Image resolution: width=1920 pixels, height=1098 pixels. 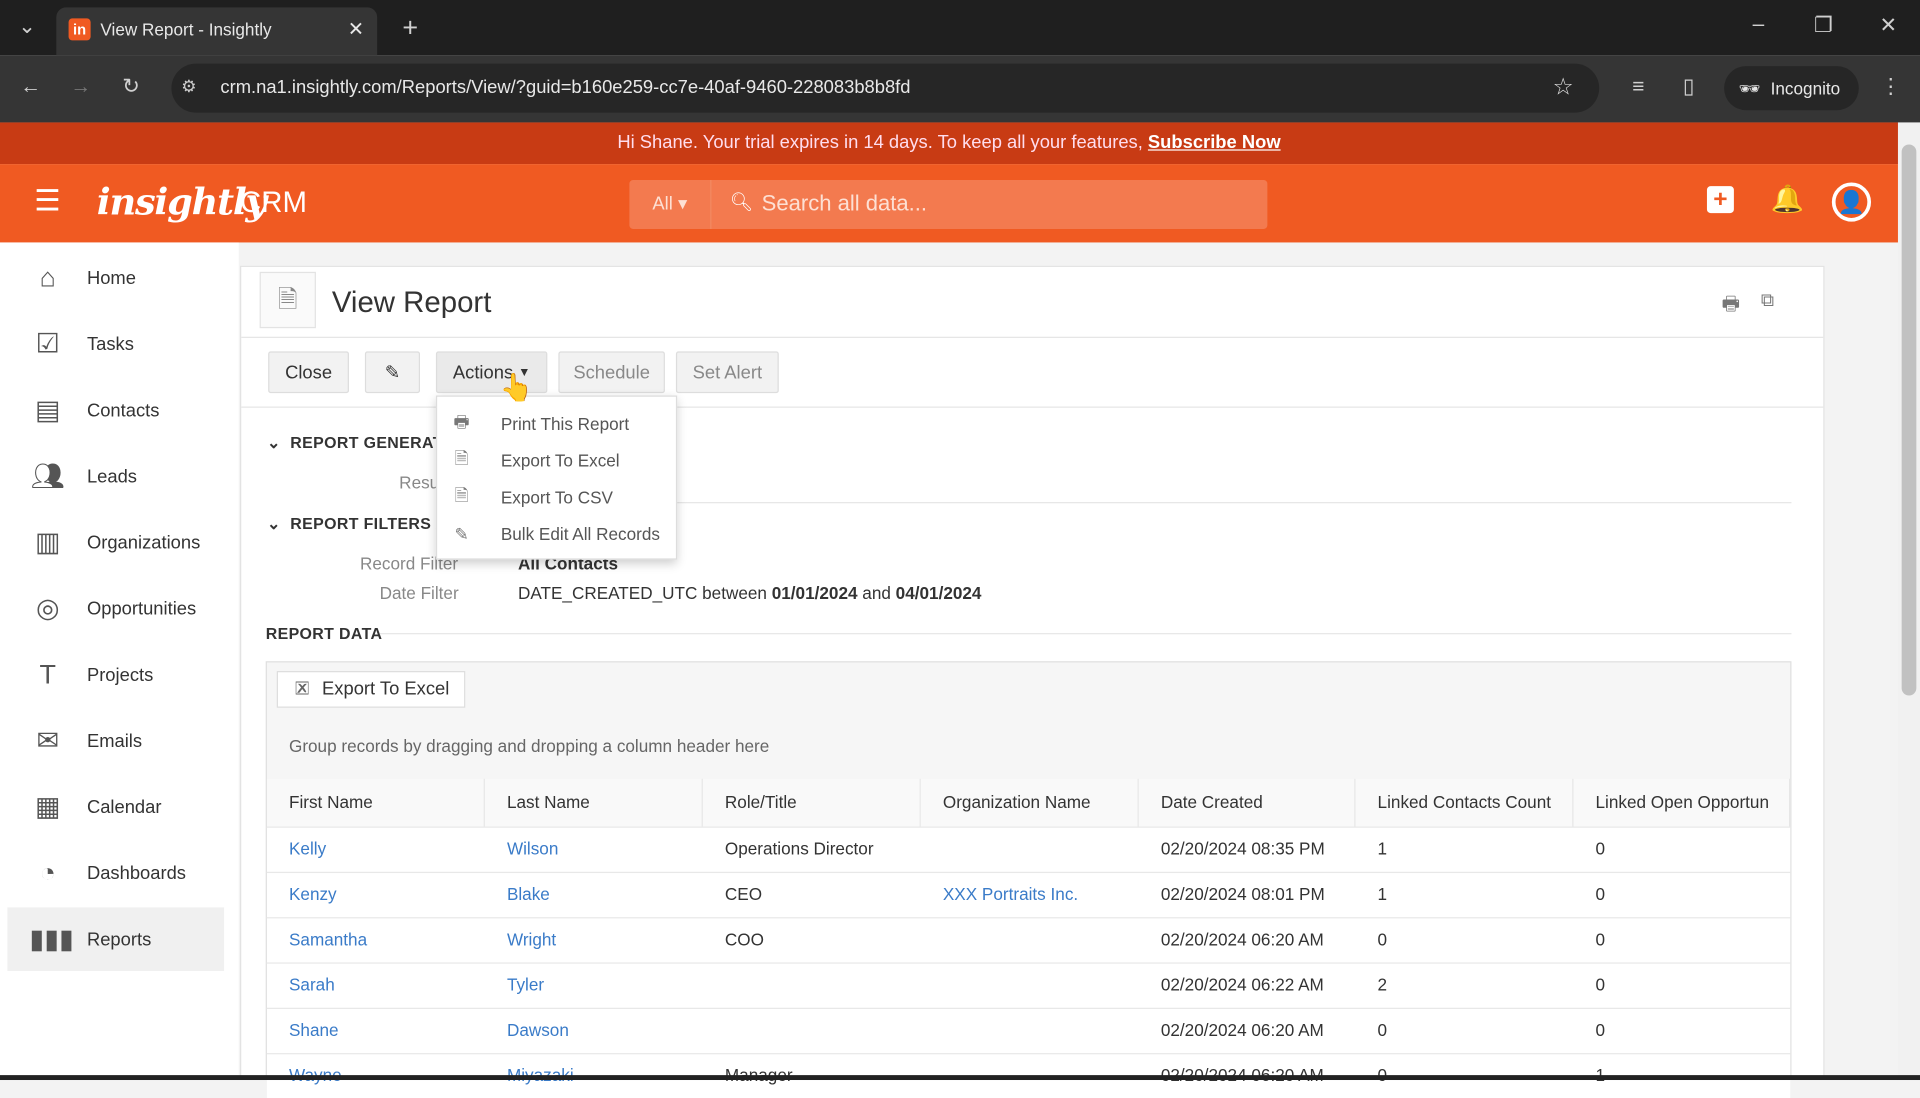 What do you see at coordinates (130, 87) in the screenshot?
I see `reload-icon: ↻` at bounding box center [130, 87].